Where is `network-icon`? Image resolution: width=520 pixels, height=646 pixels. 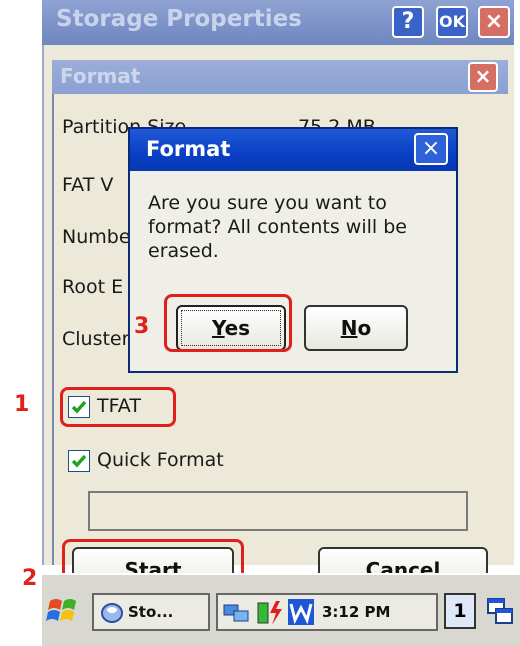
network-icon is located at coordinates (237, 612).